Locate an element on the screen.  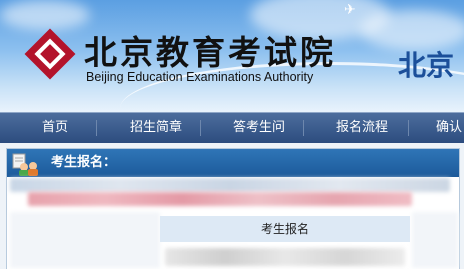
nav-item-home: 首页 is located at coordinates (55, 128).